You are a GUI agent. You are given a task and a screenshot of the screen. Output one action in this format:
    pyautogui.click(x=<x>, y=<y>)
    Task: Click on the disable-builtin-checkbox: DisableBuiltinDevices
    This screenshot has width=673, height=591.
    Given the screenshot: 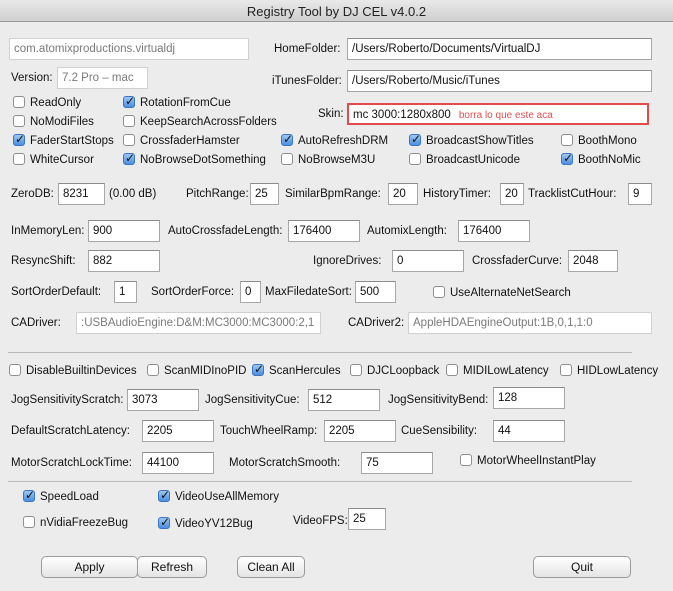 What is the action you would take?
    pyautogui.click(x=73, y=371)
    